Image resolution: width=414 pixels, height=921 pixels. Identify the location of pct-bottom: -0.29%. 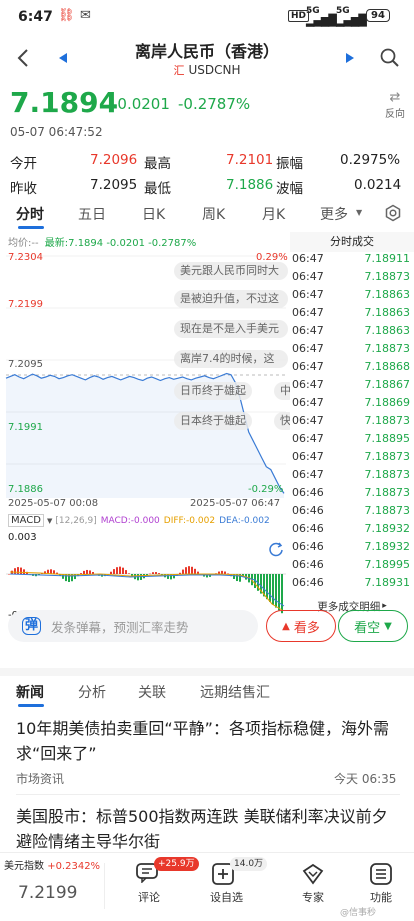
(265, 489).